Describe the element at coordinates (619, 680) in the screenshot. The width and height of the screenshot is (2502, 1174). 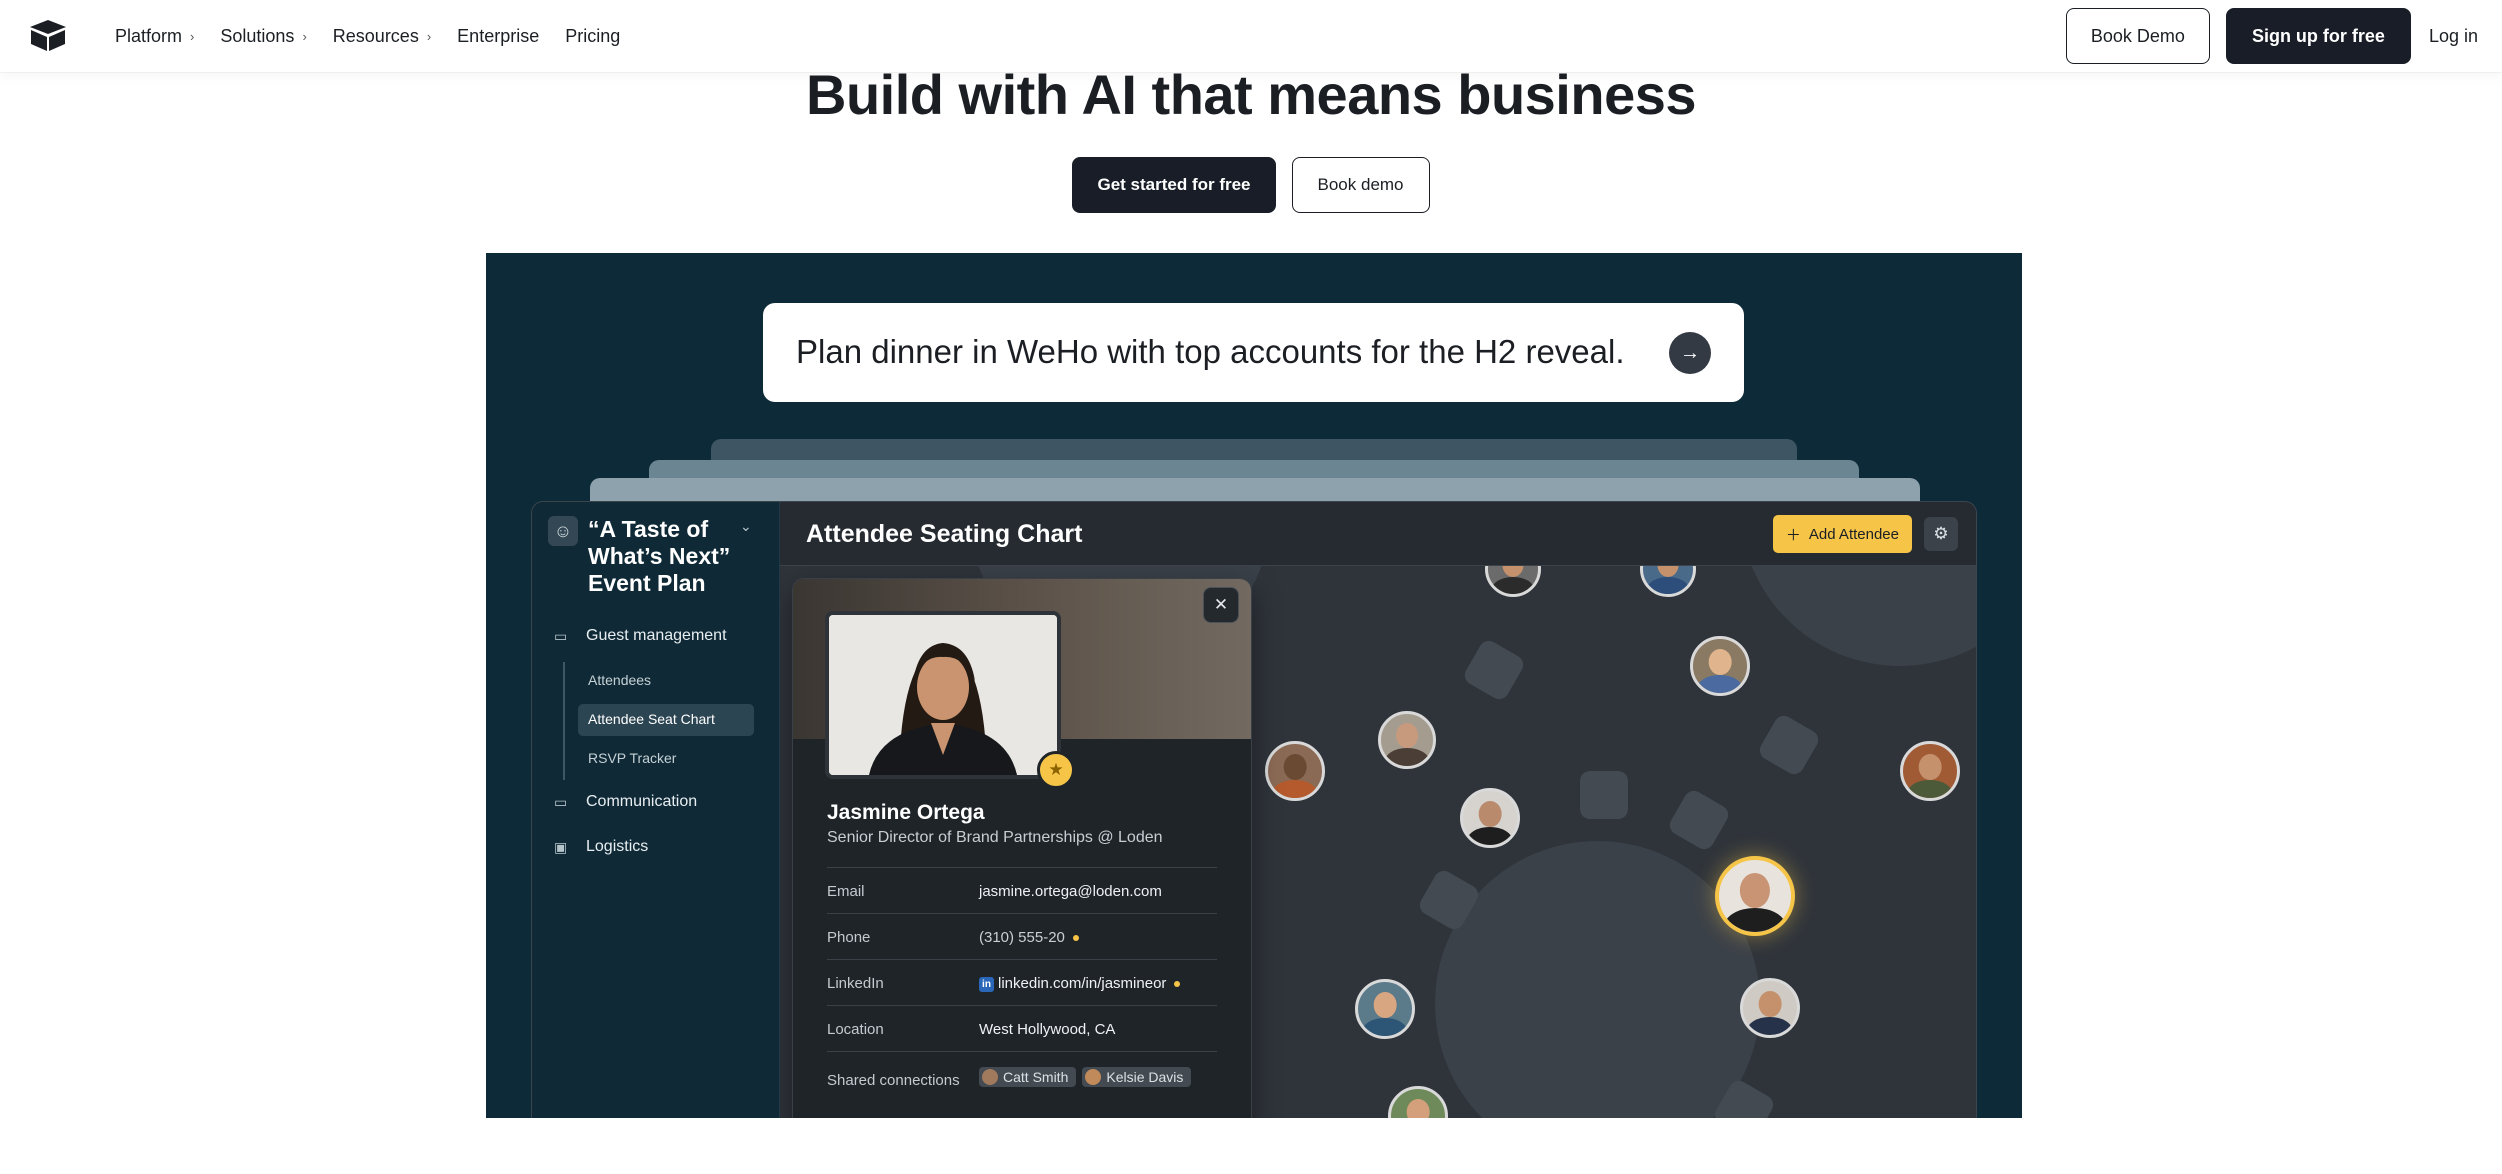
I see `sidebar-item-attendees: Attendees` at that location.